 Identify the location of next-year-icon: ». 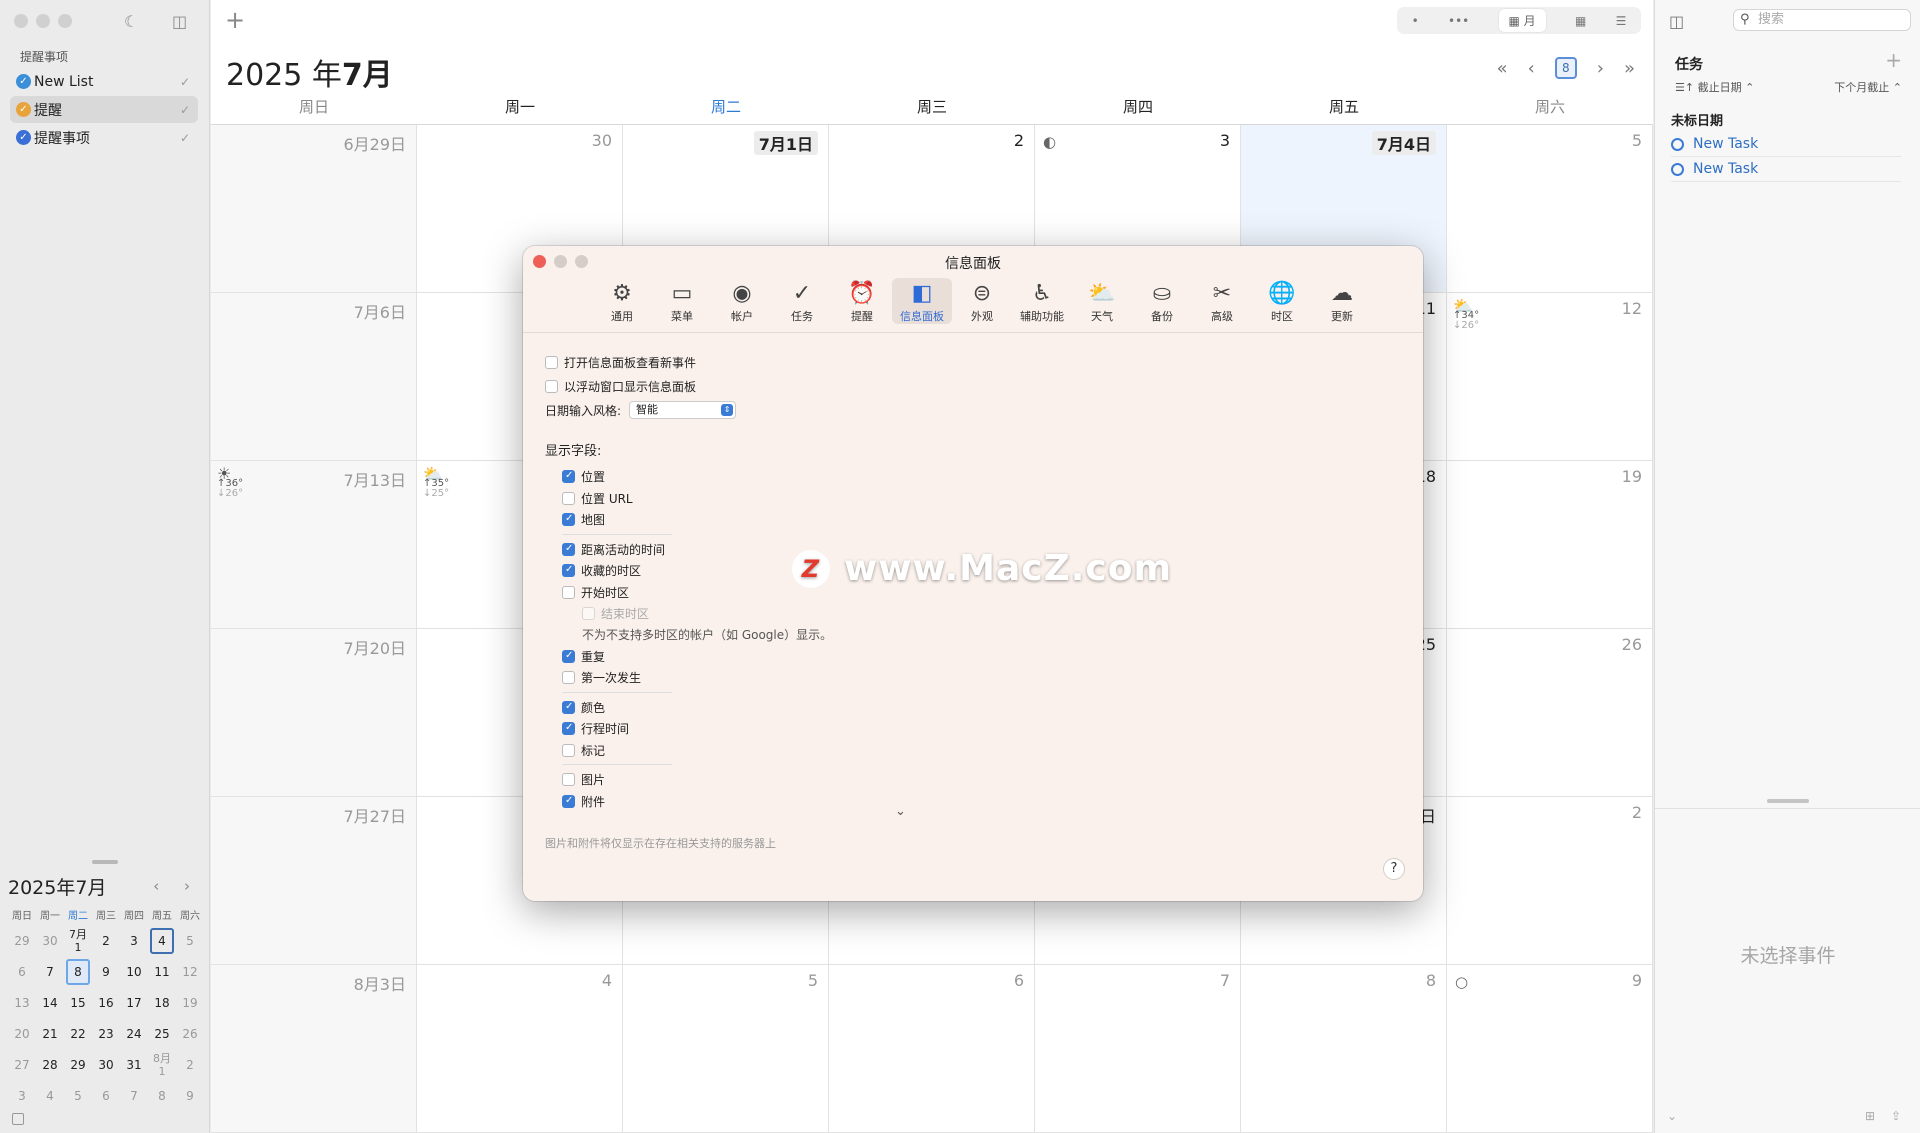
(1629, 68).